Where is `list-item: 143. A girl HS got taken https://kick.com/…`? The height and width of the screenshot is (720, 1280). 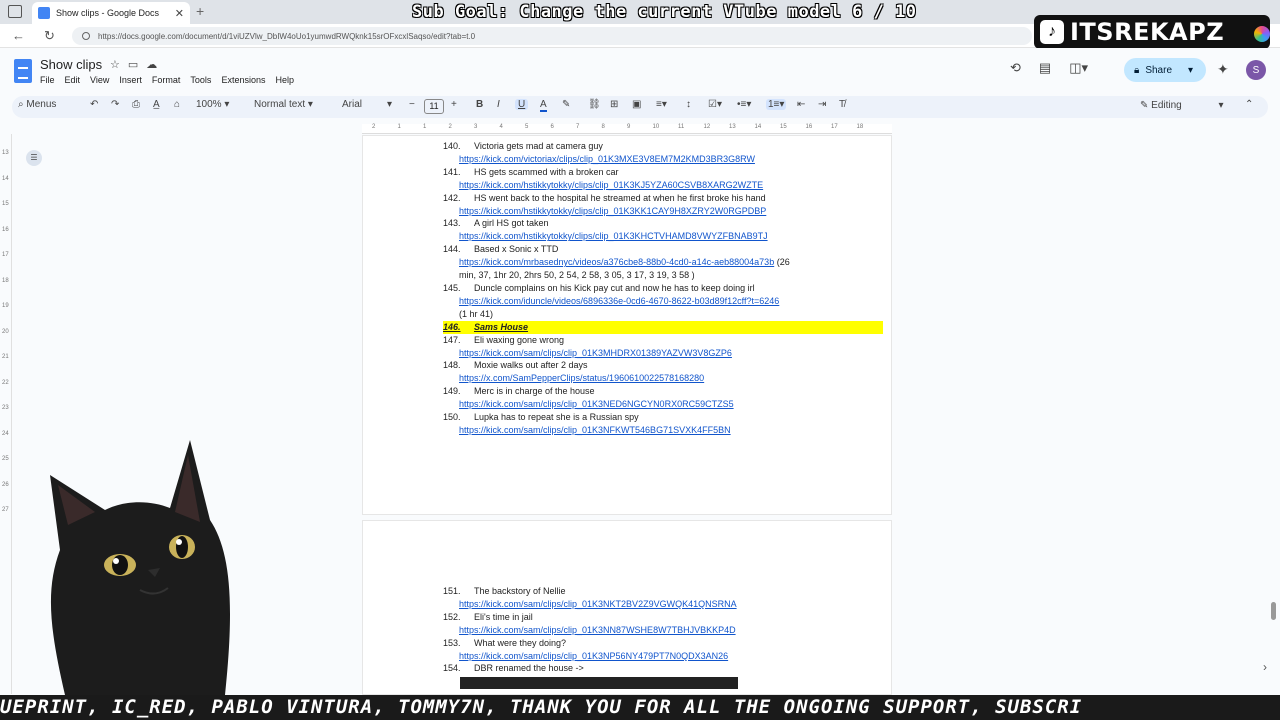
list-item: 143. A girl HS got taken https://kick.com/… is located at coordinates (663, 230).